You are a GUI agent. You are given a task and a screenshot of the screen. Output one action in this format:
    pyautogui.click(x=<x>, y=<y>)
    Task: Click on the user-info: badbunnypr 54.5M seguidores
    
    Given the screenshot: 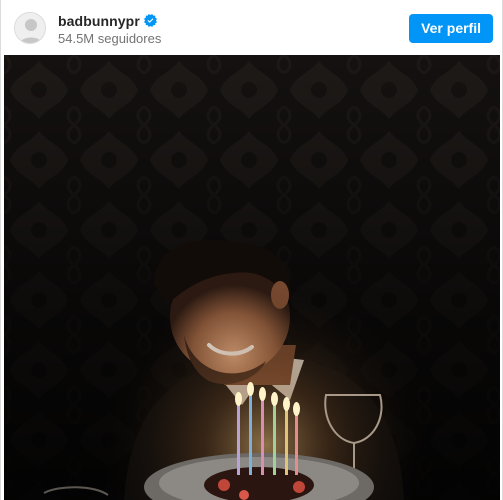 What is the action you would take?
    pyautogui.click(x=110, y=29)
    